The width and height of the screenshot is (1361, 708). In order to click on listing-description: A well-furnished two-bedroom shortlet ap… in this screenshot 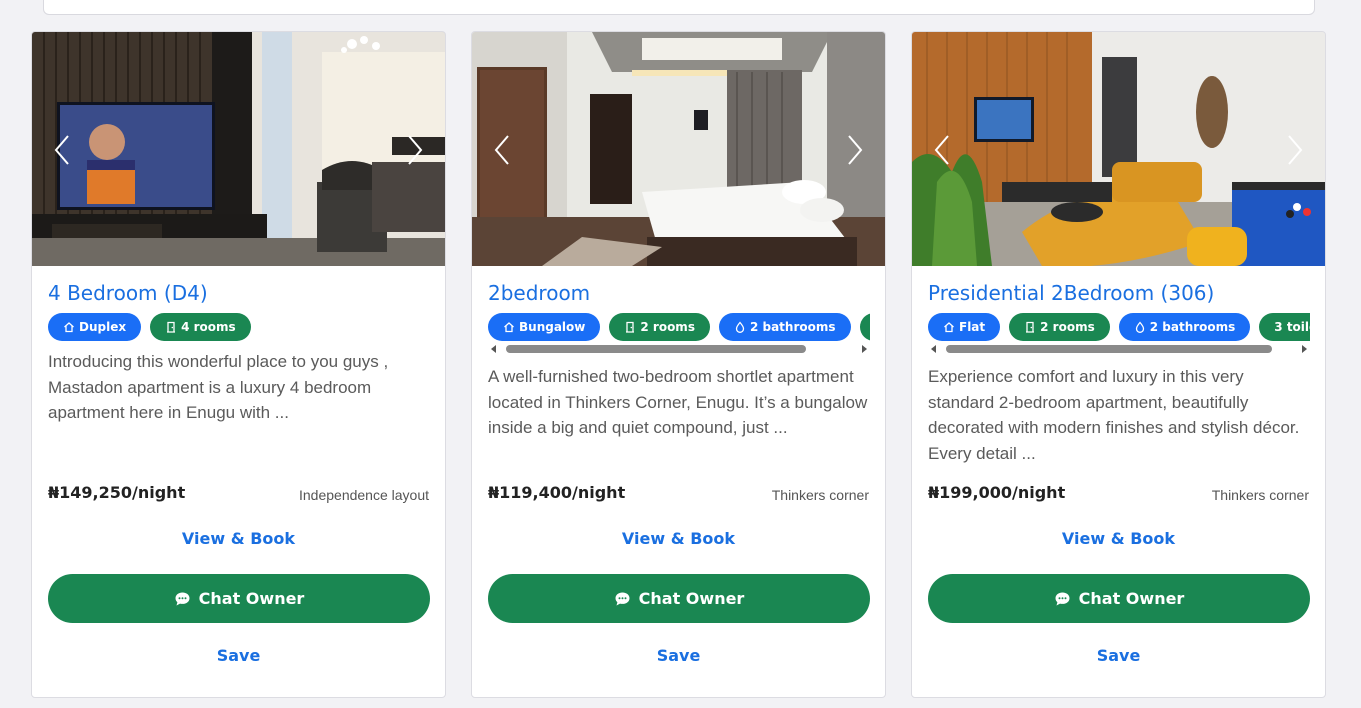, I will do `click(678, 402)`.